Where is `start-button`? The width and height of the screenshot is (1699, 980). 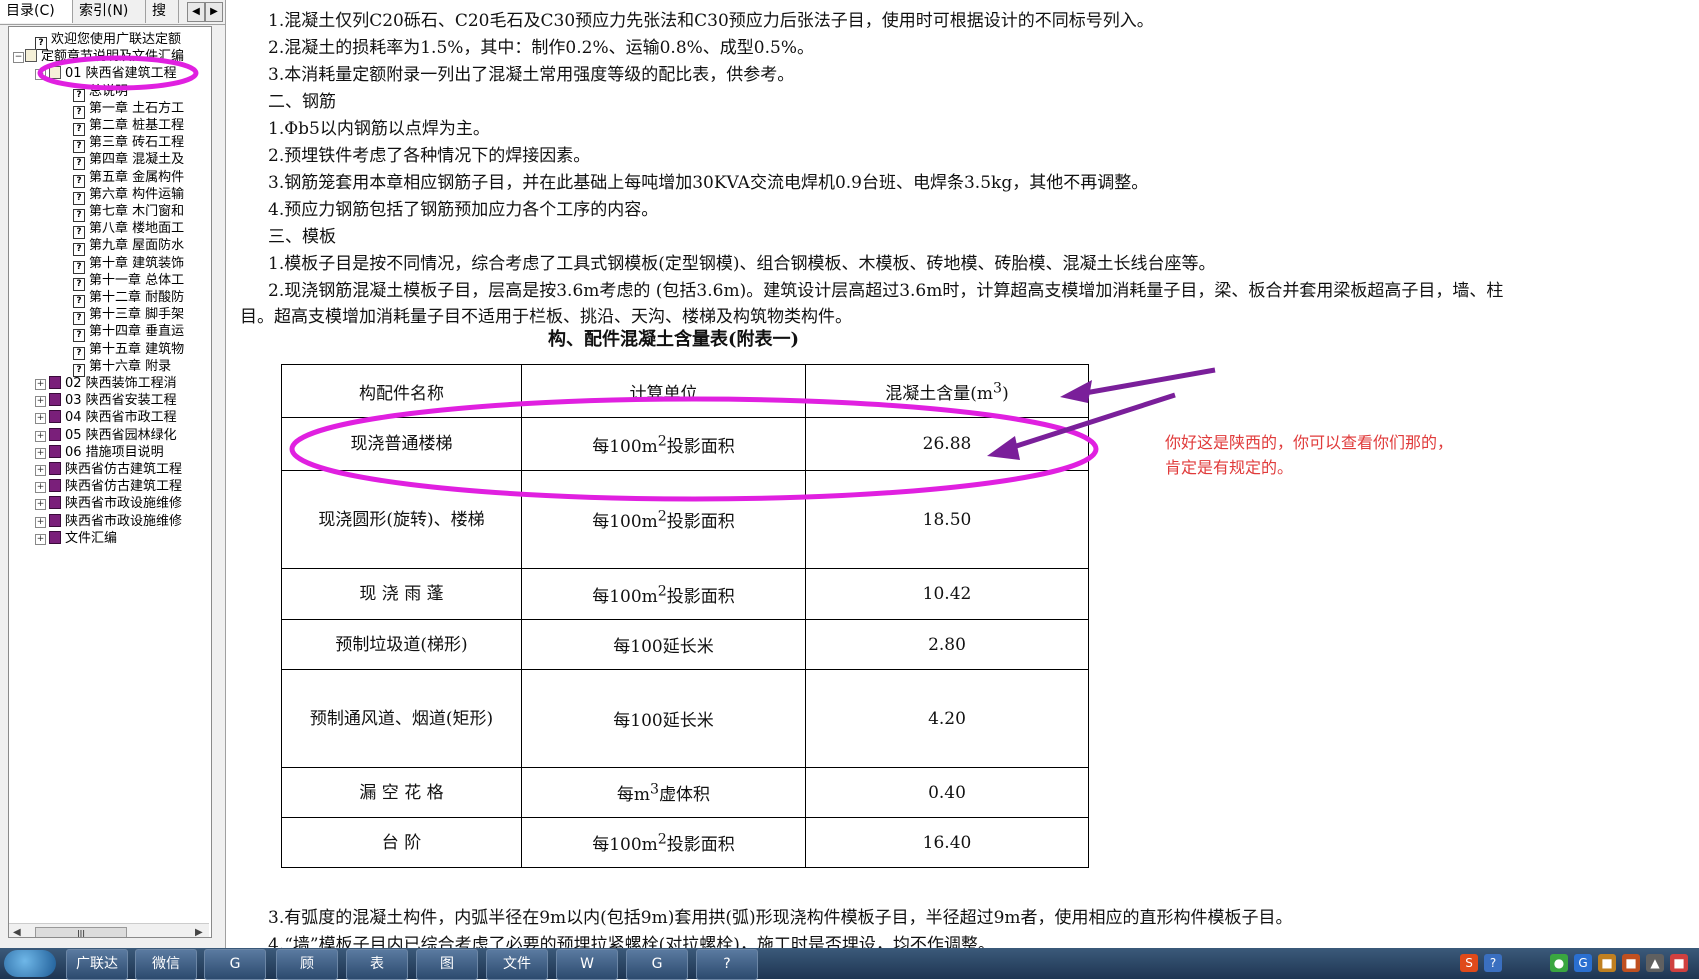
start-button is located at coordinates (30, 963).